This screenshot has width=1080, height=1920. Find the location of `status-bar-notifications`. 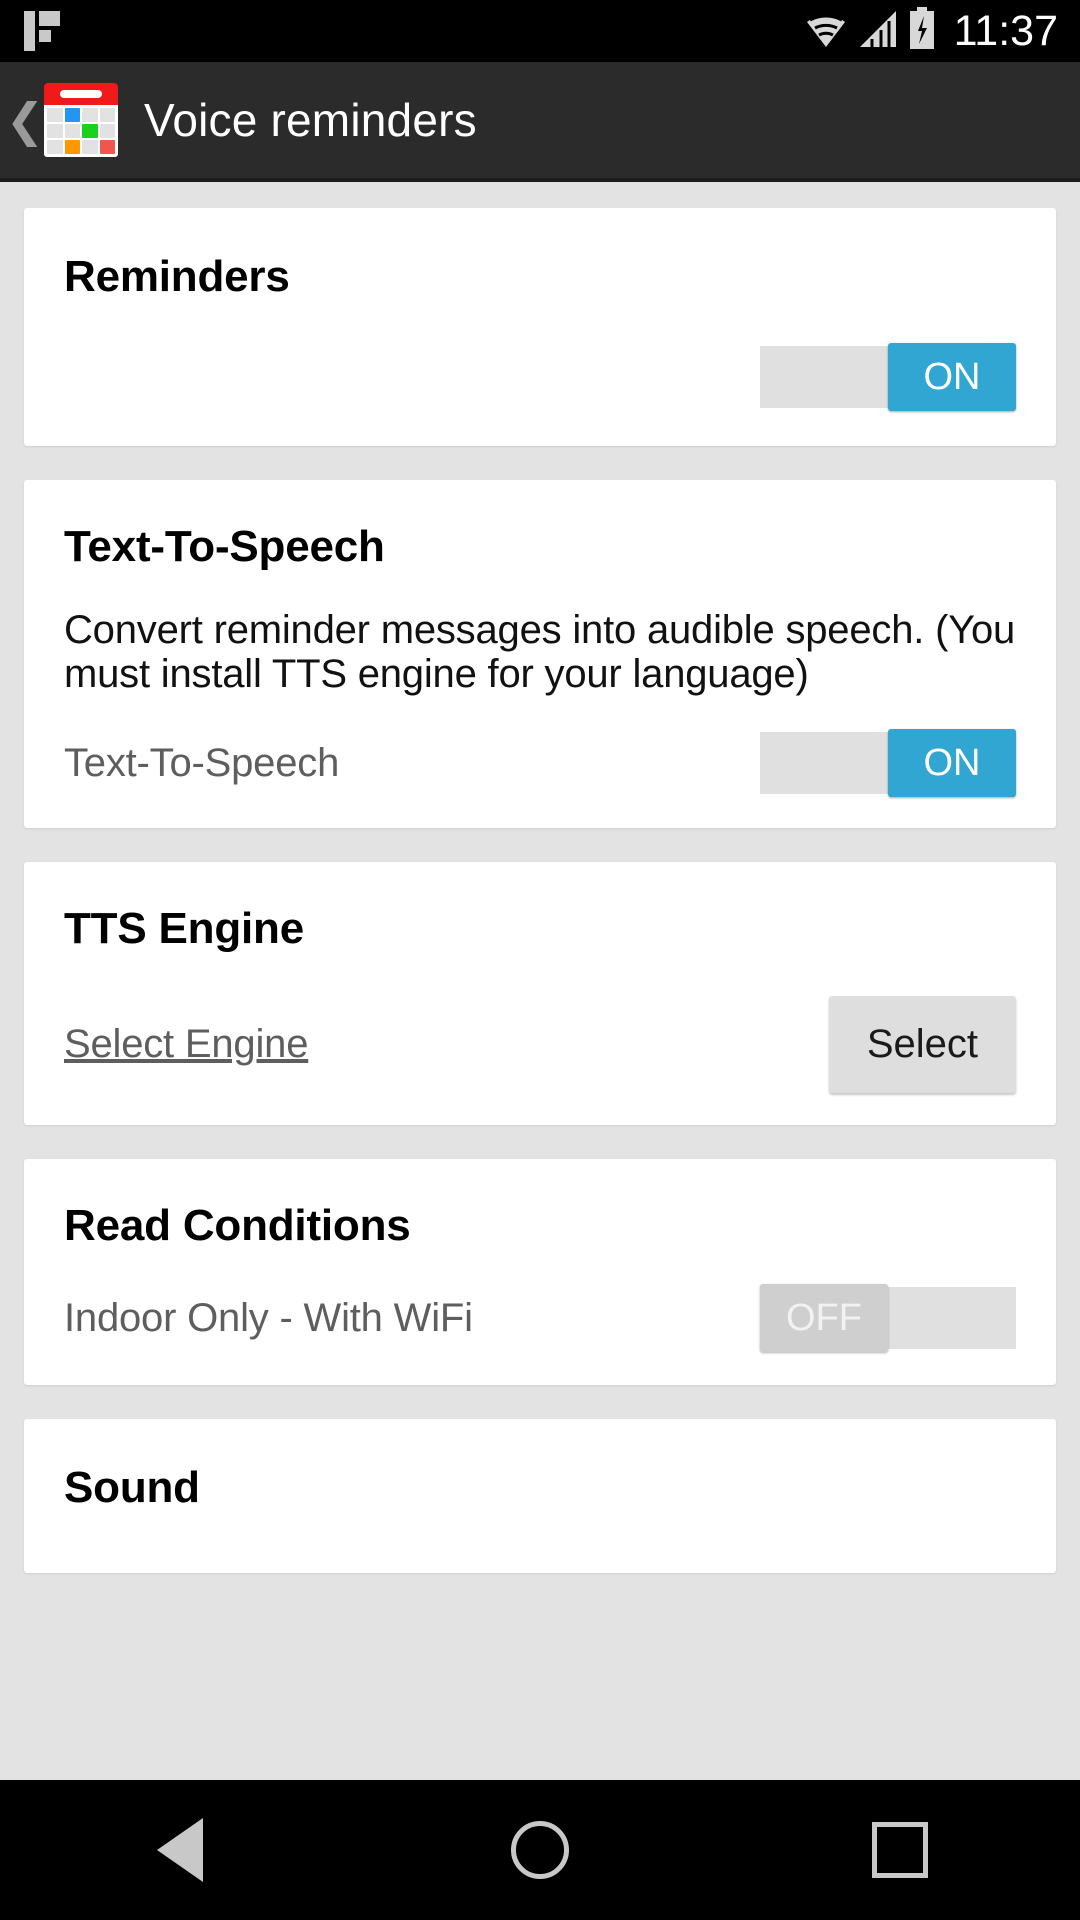

status-bar-notifications is located at coordinates (42, 31).